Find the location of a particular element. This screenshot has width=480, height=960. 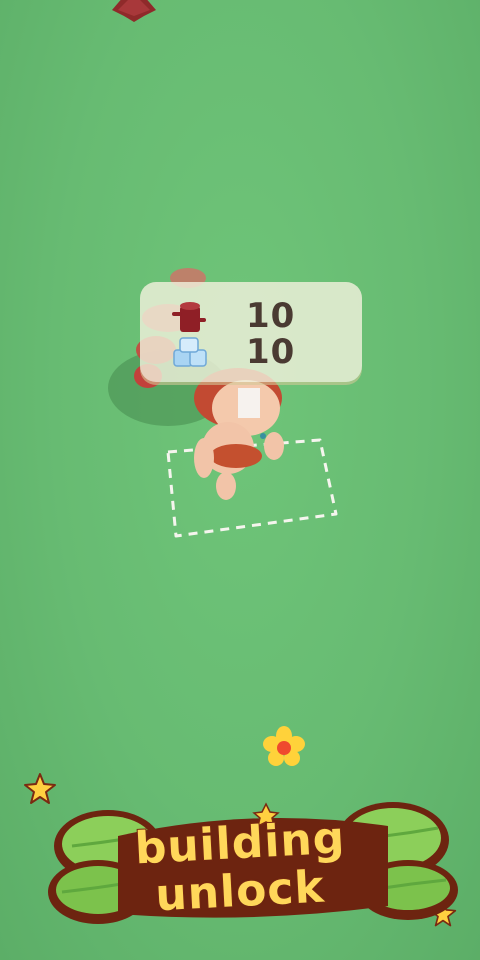

wood-count: 10 is located at coordinates (271, 316).